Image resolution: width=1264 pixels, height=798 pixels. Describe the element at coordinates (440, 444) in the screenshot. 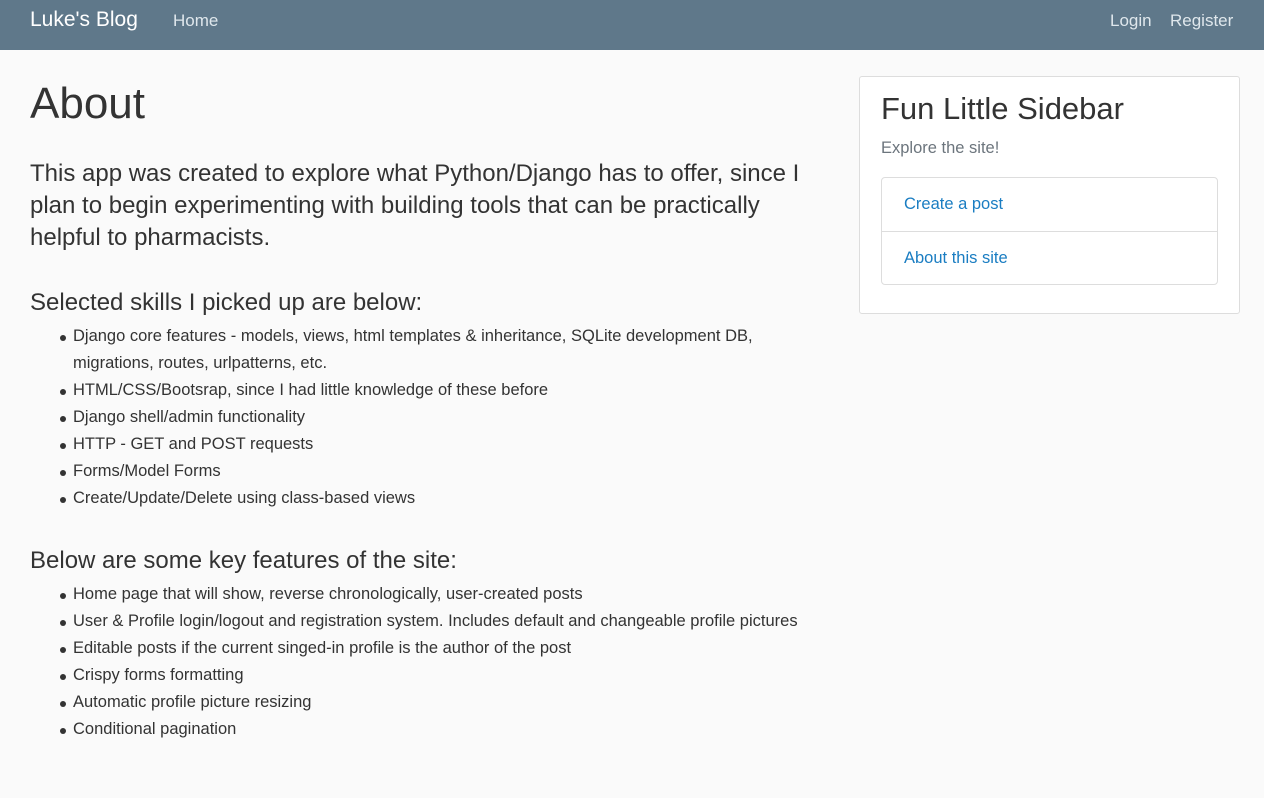

I see `list-item: HTTP - GET and POST requests` at that location.